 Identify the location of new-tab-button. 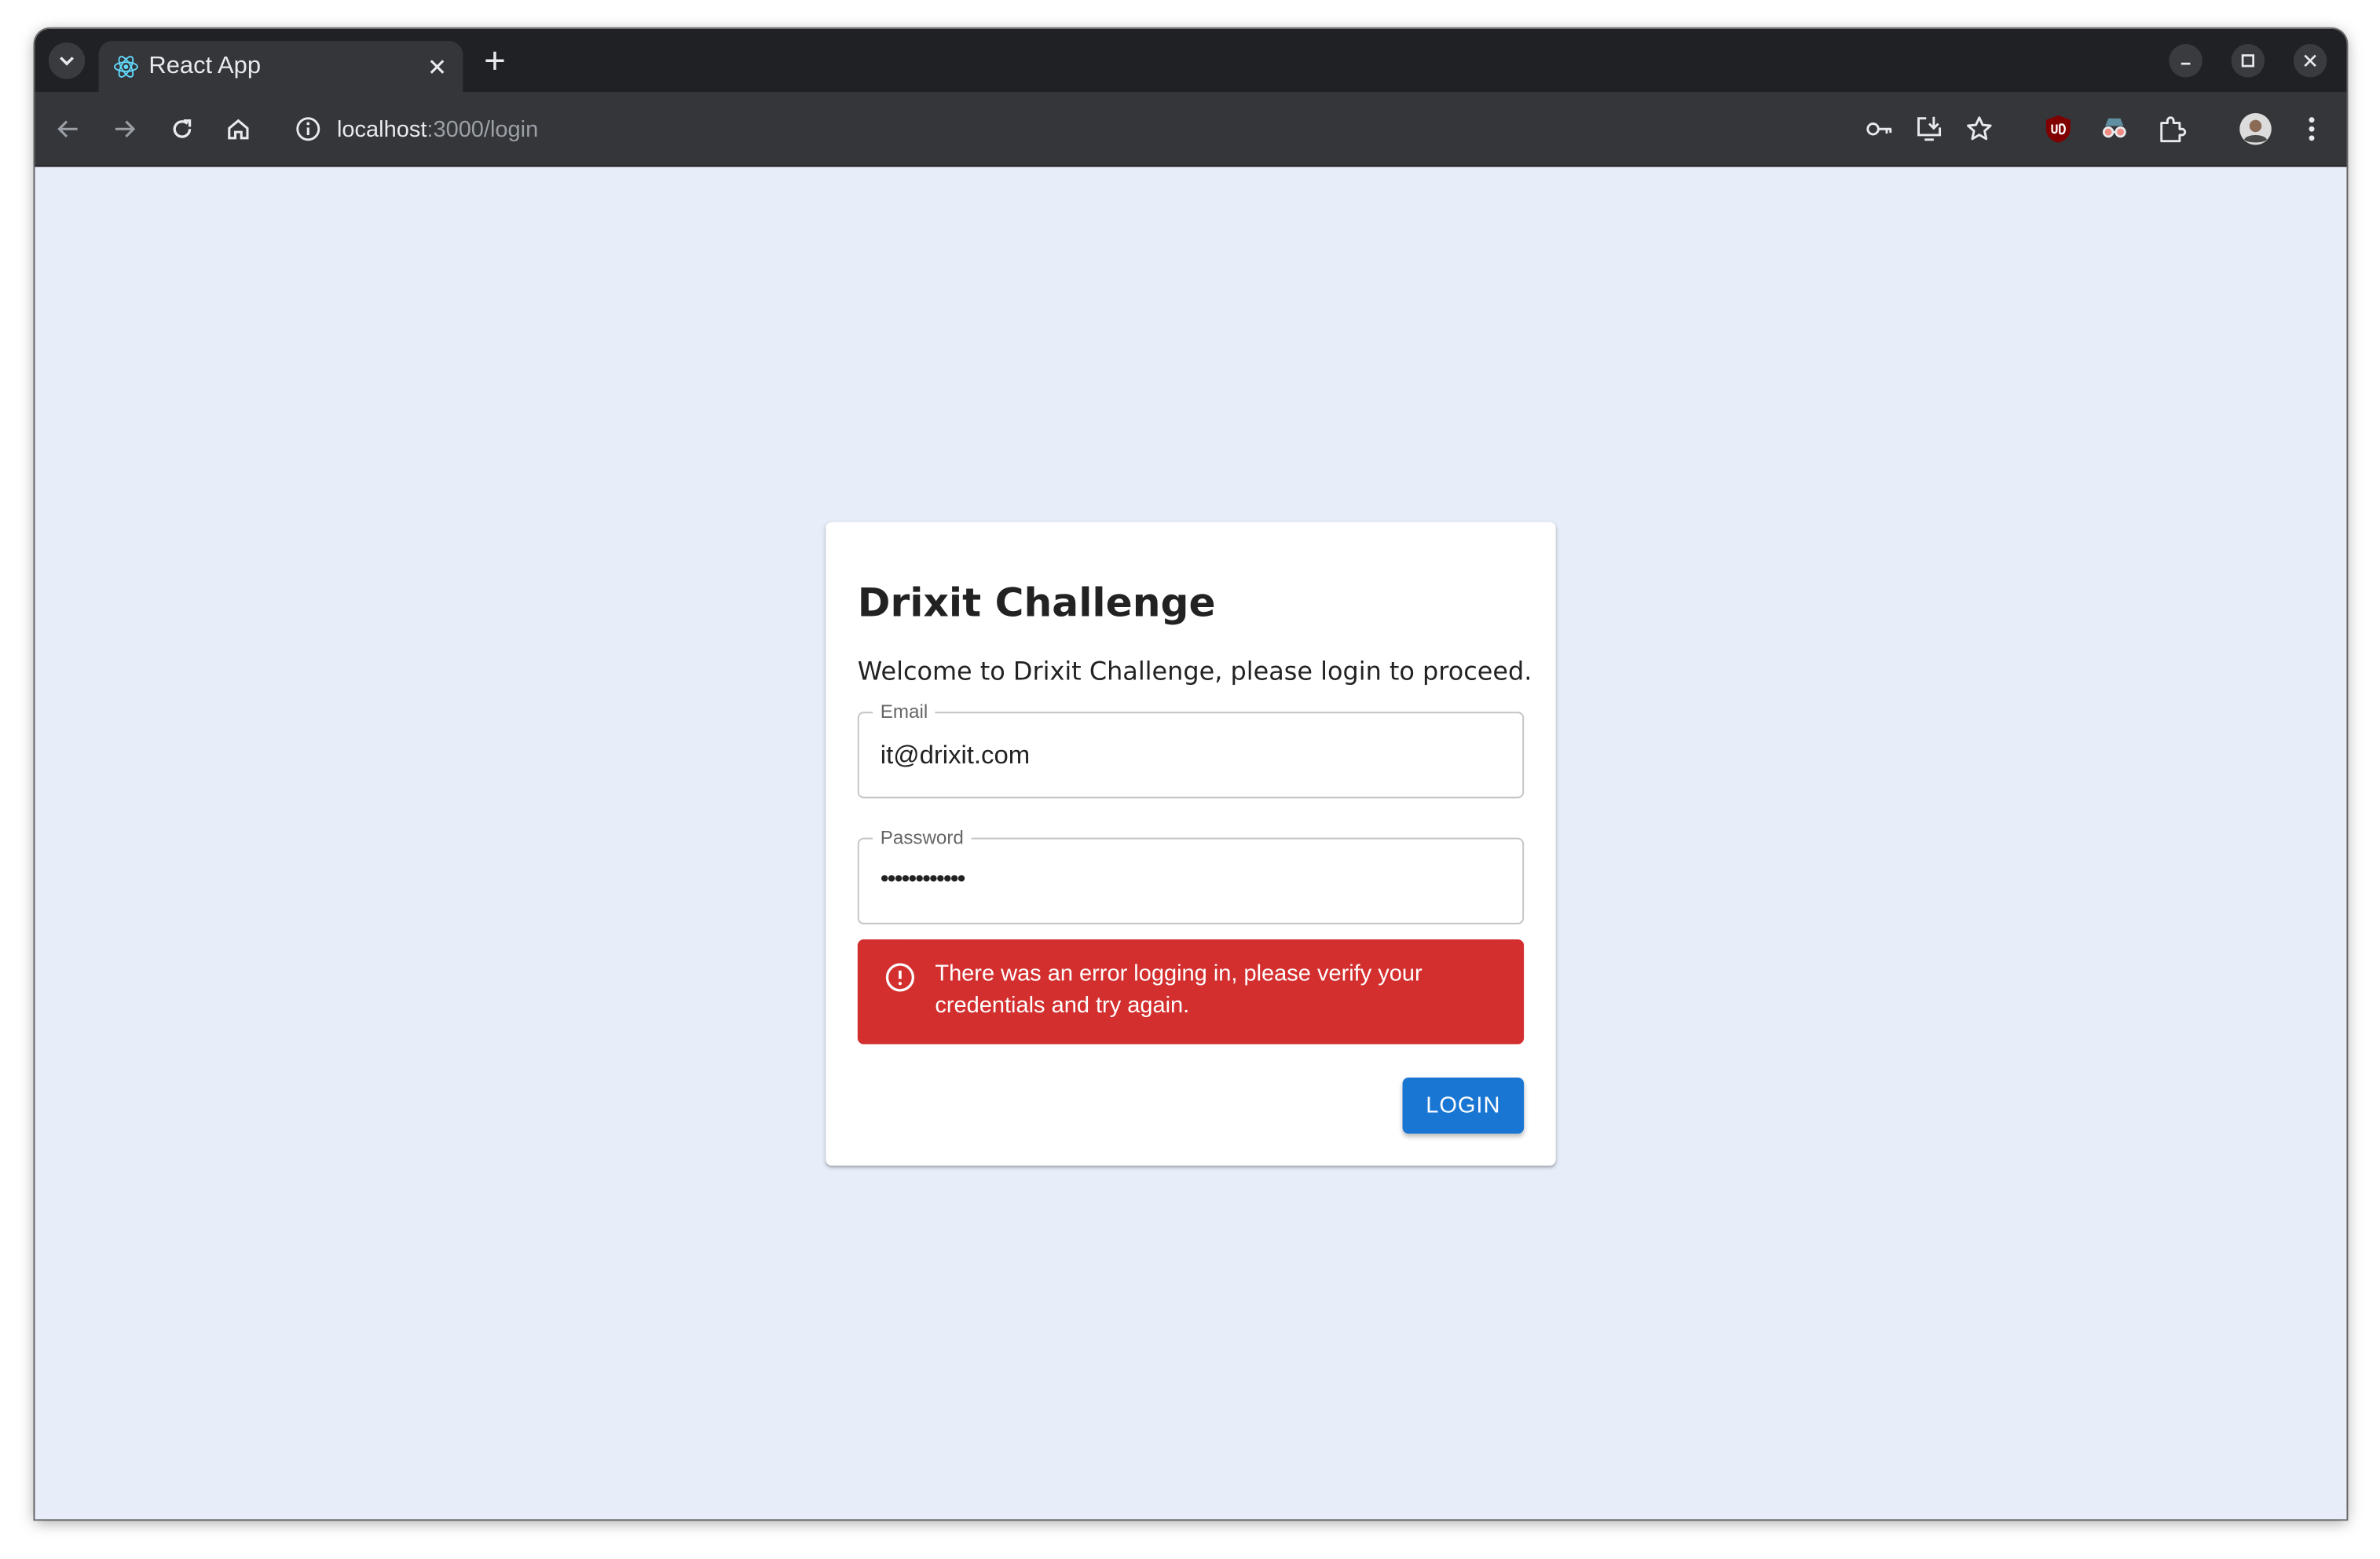
(495, 61).